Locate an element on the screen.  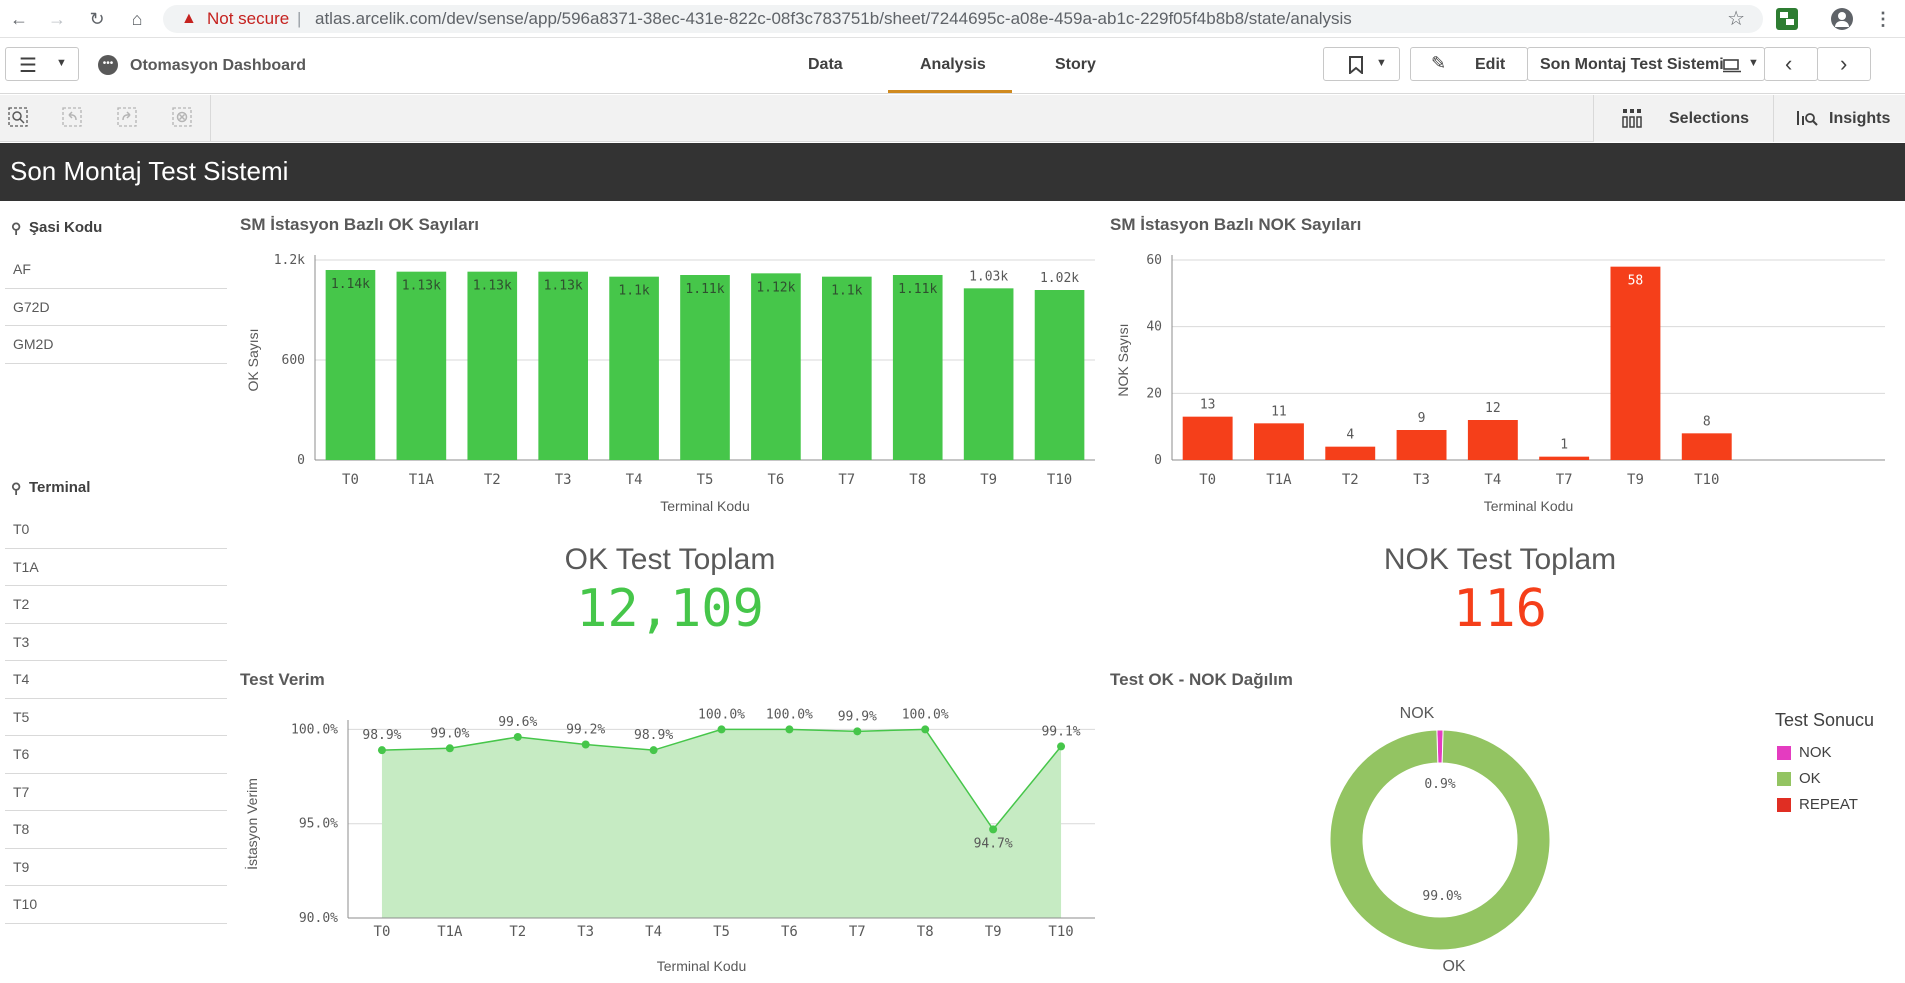
filter-header-sasi-kodu: ⚲ Şasi Kodu is located at coordinates (116, 228).